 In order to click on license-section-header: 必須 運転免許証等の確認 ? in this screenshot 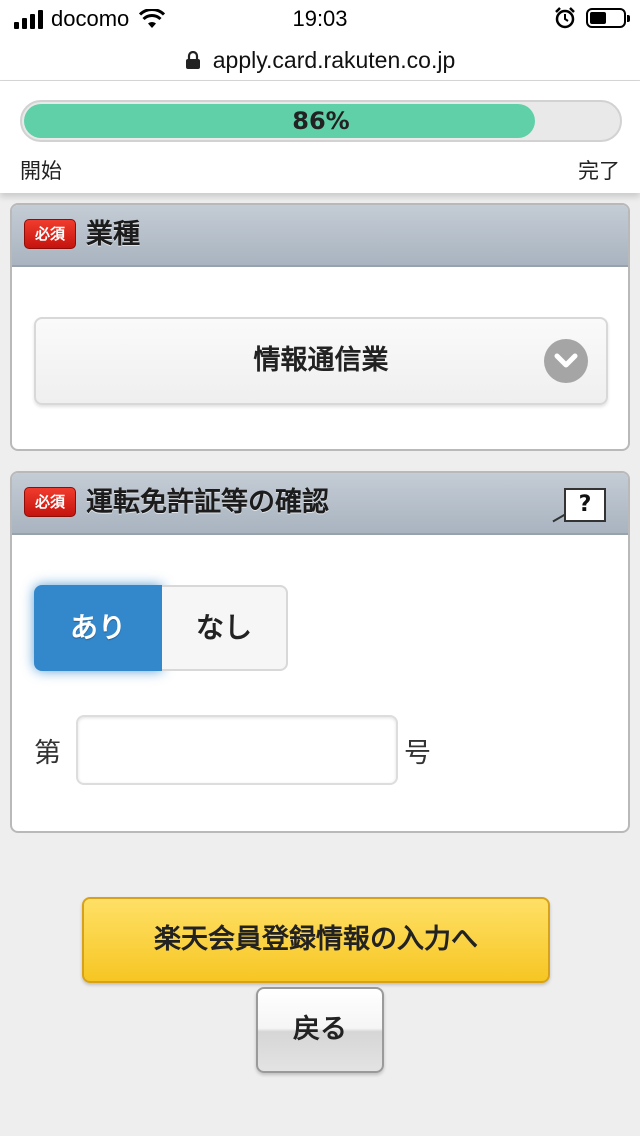, I will do `click(320, 504)`.